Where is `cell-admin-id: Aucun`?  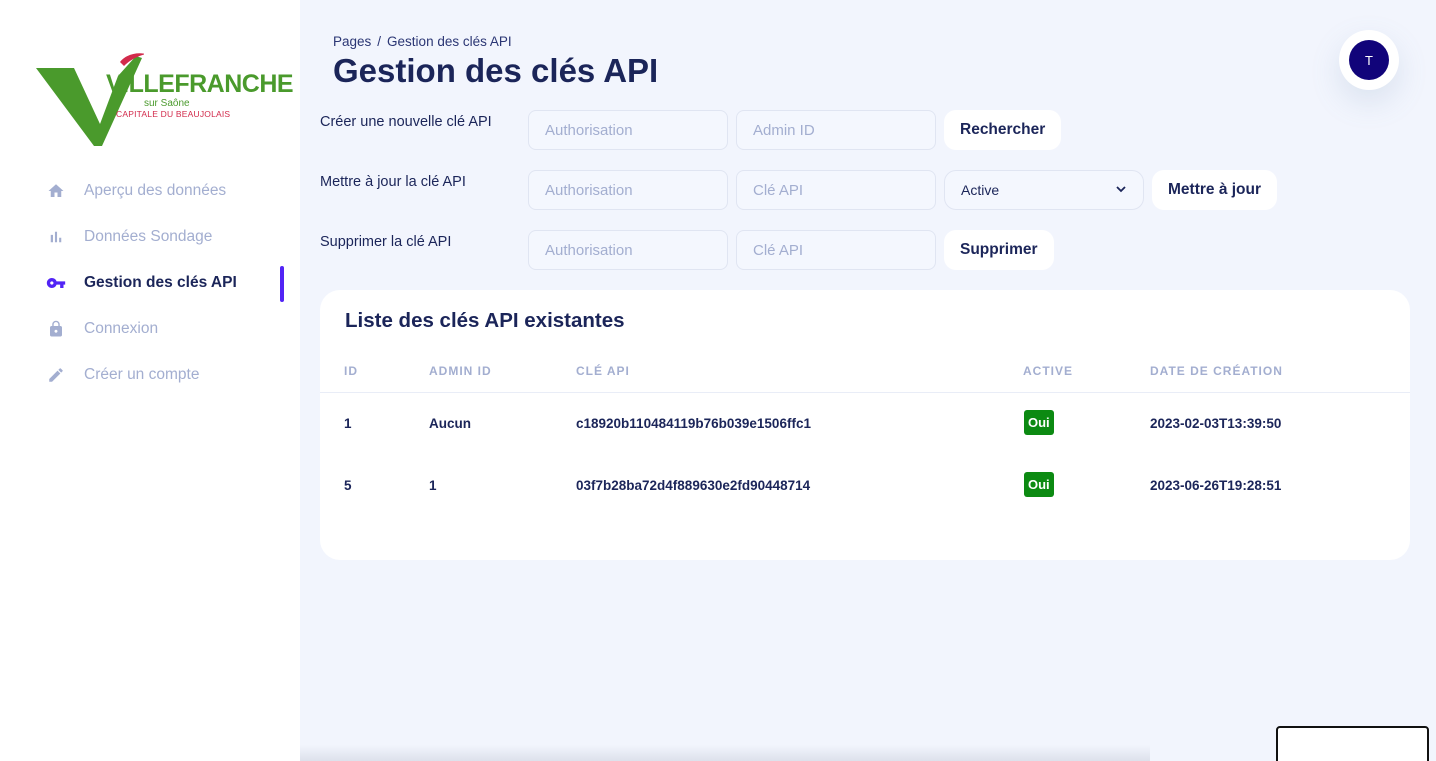 cell-admin-id: Aucun is located at coordinates (450, 423).